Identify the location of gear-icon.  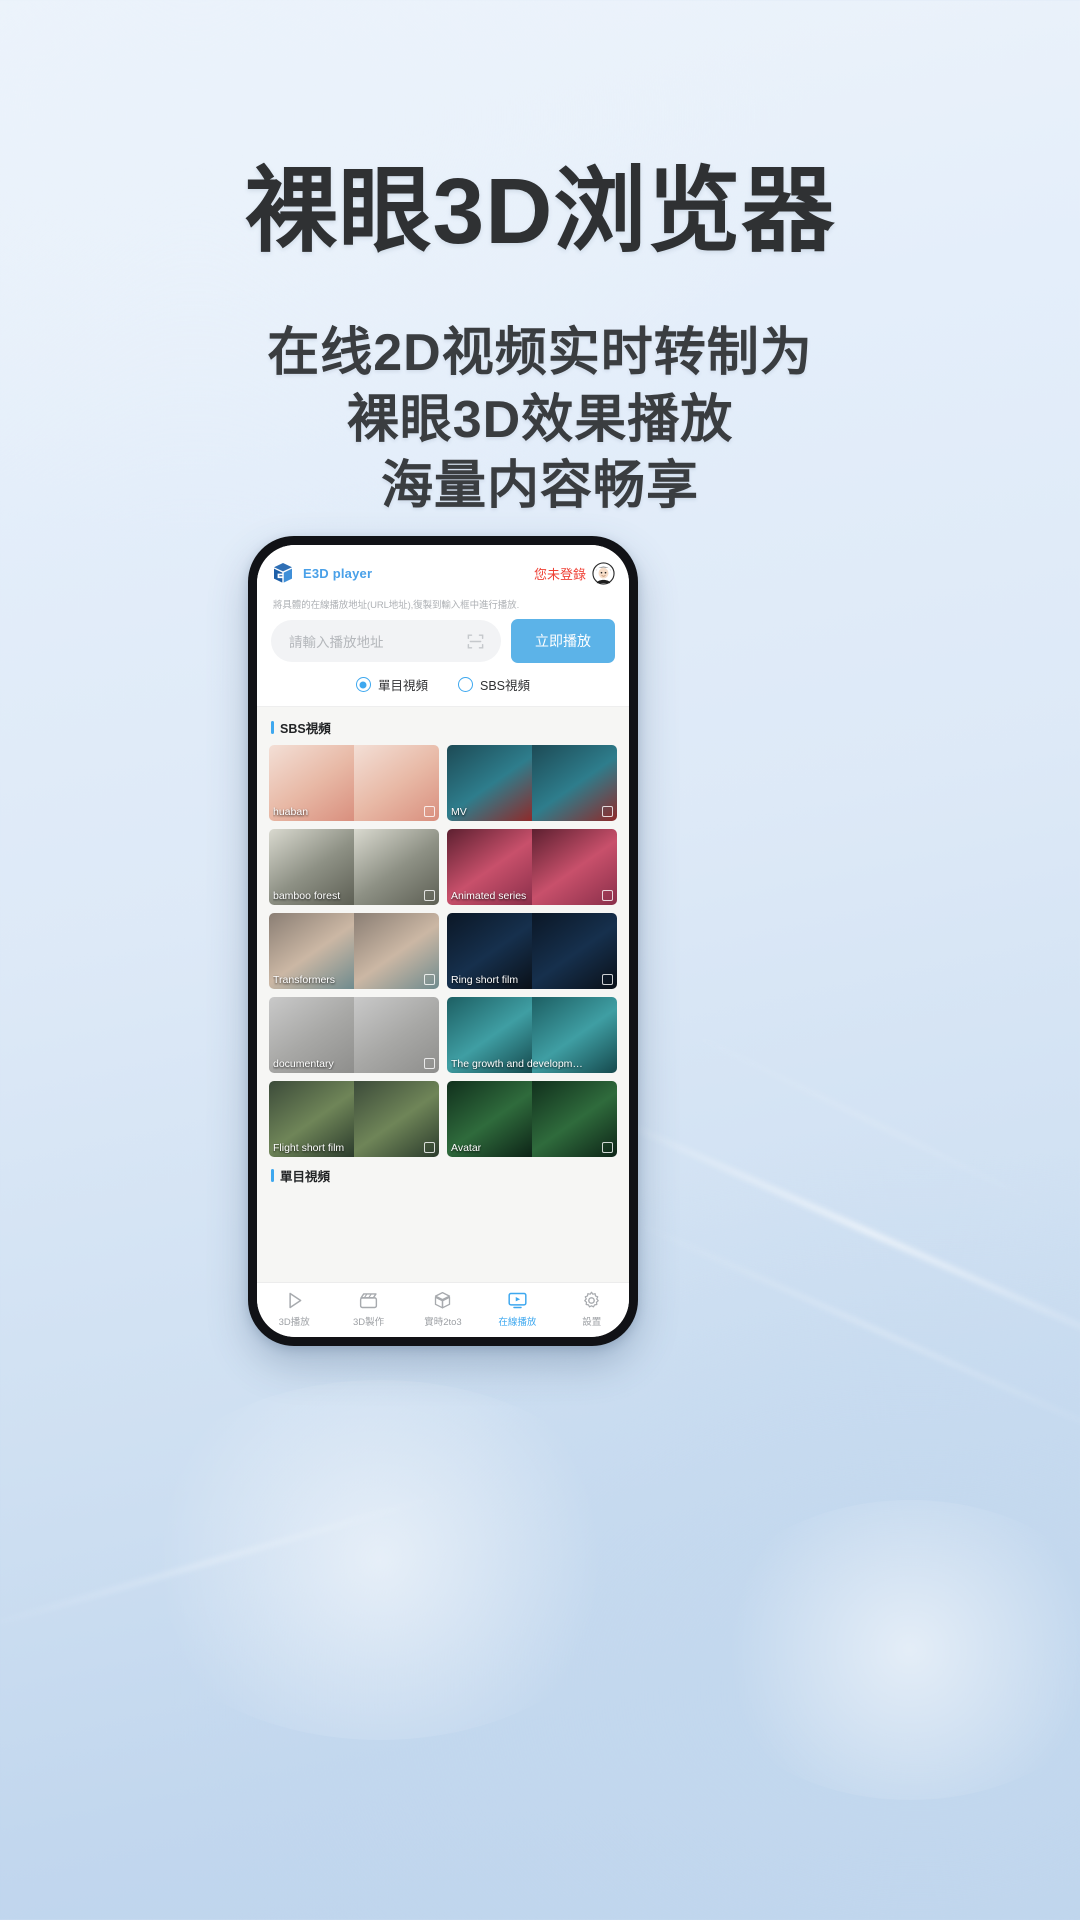
(591, 1300).